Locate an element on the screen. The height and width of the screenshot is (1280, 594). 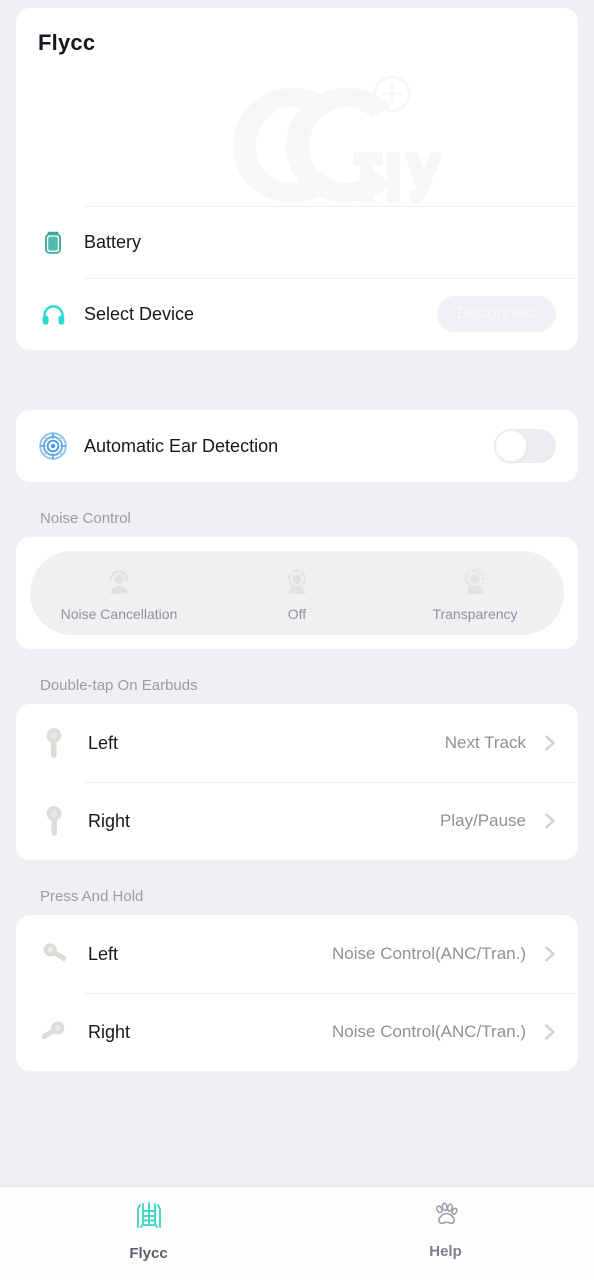
bottom-tab-bar: Flycc Help is located at coordinates (297, 1233).